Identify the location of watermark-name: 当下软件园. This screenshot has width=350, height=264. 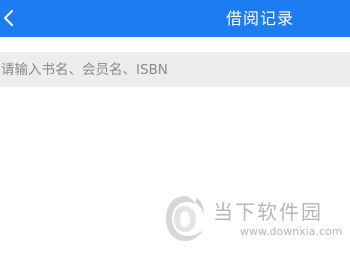
(268, 212).